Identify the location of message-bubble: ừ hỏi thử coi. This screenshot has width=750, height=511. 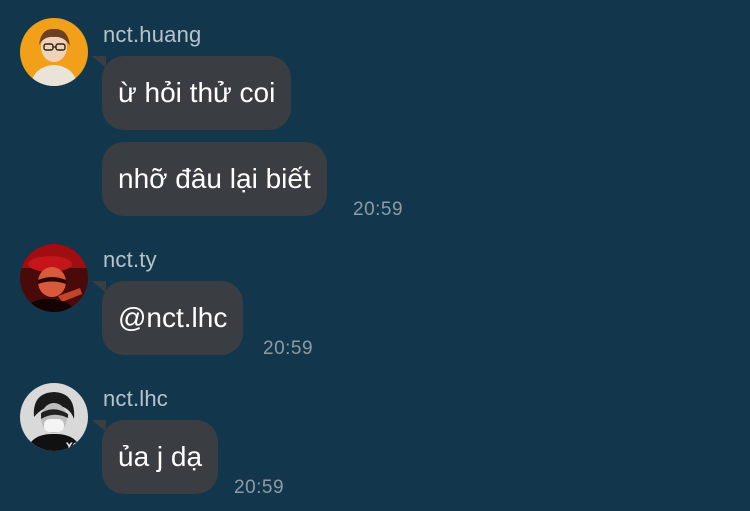
(197, 93).